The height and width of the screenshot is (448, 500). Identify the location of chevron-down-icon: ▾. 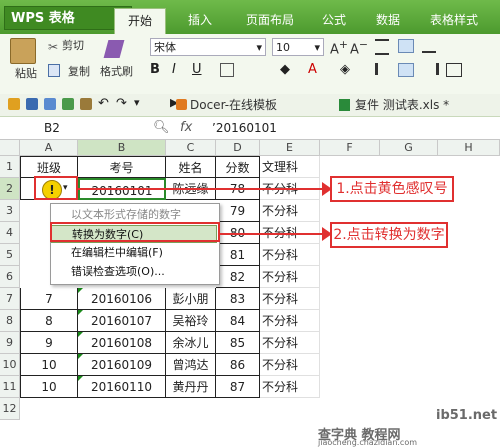
(137, 102).